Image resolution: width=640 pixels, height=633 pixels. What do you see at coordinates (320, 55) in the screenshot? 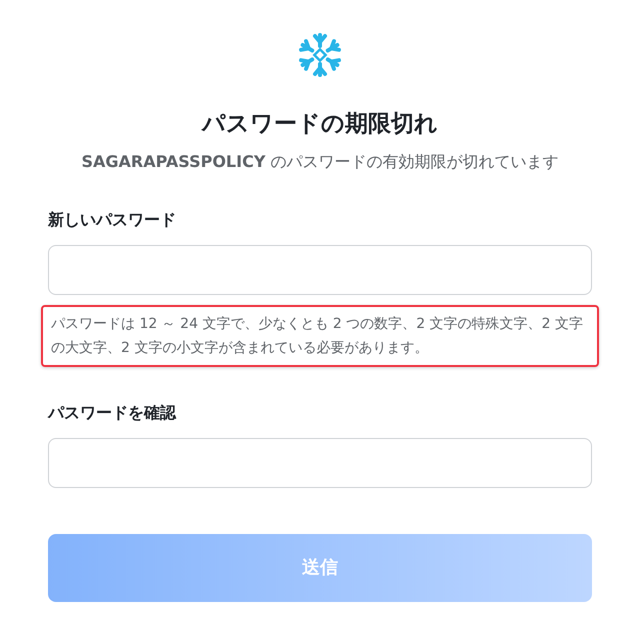
I see `snowflake-logo-icon` at bounding box center [320, 55].